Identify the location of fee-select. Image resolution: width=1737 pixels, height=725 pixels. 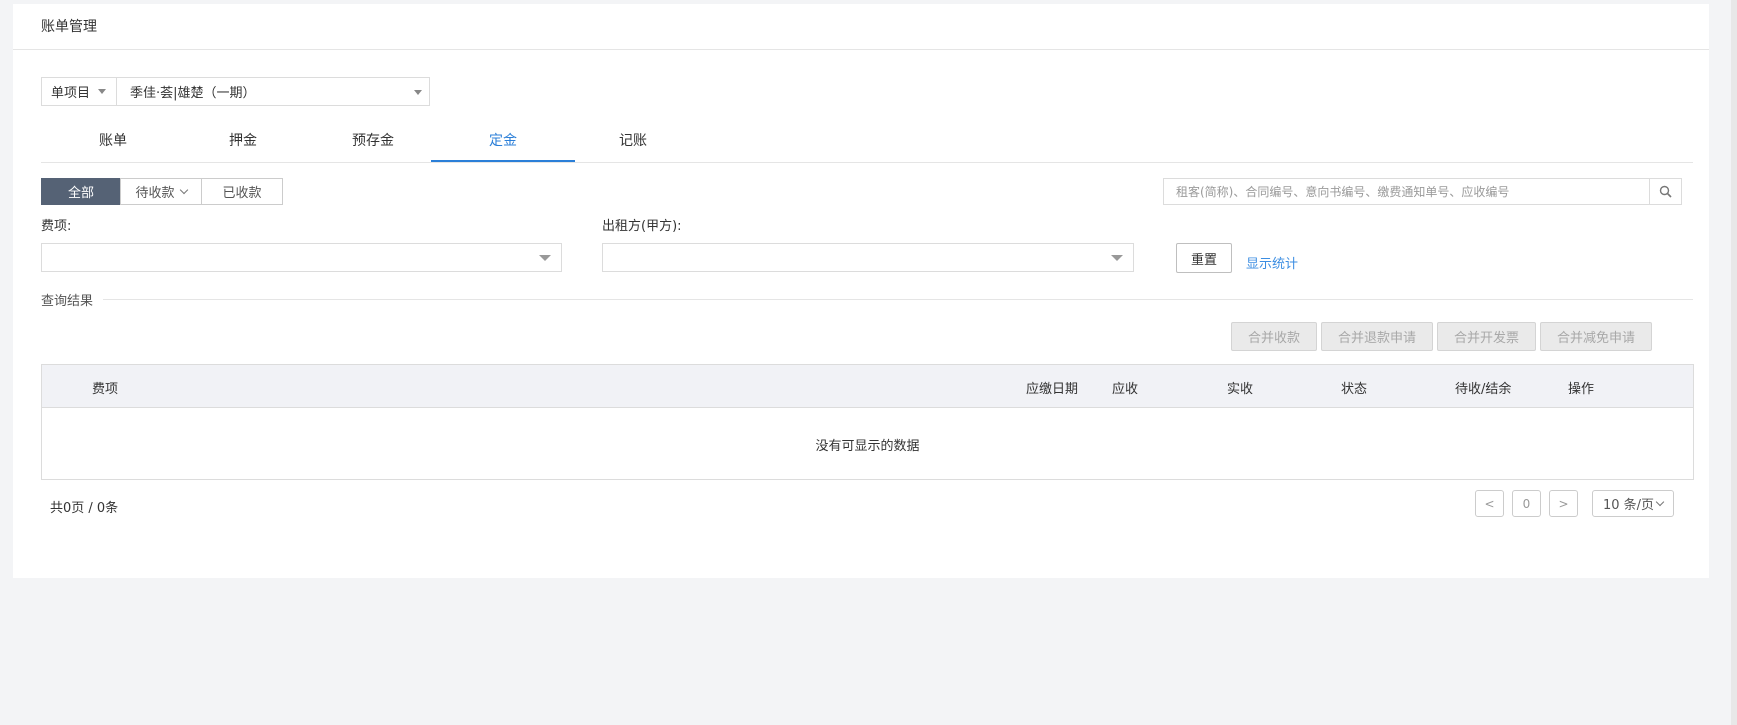
(301, 257).